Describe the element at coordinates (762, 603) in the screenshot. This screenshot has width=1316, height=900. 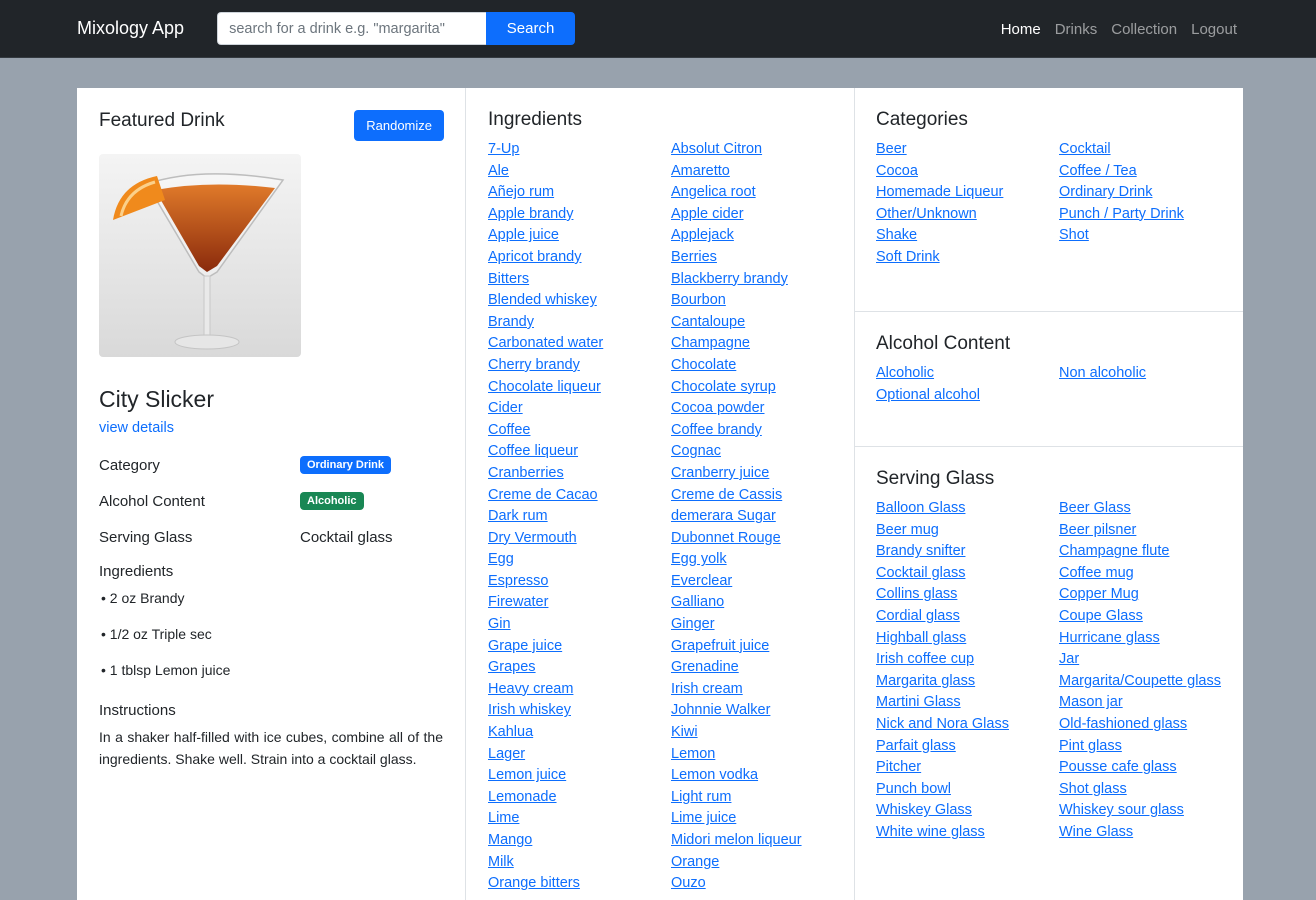
I see `ingredient-link: Galliano` at that location.